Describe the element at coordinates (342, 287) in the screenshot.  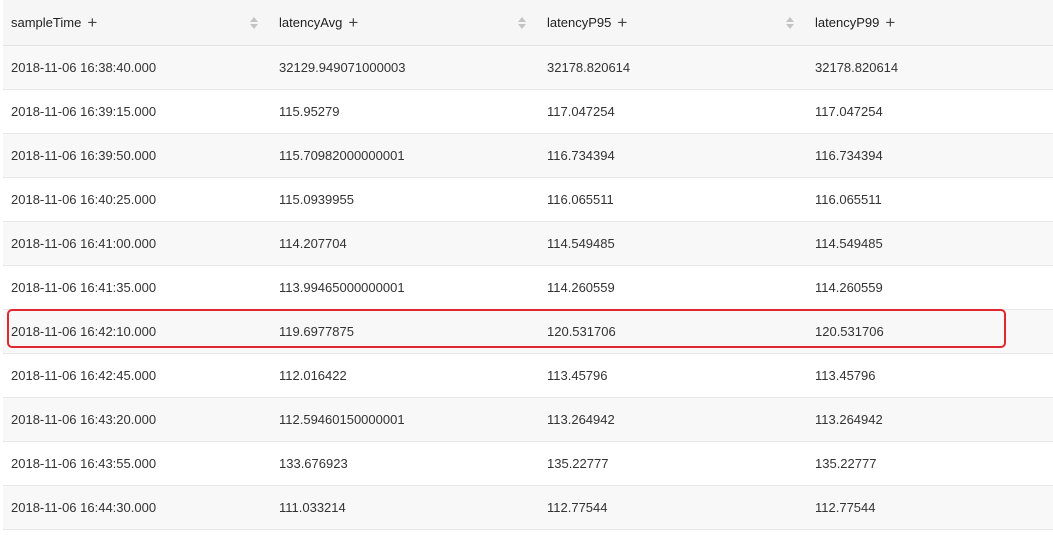
I see `cell-latencyavg: 113.99465000000001` at that location.